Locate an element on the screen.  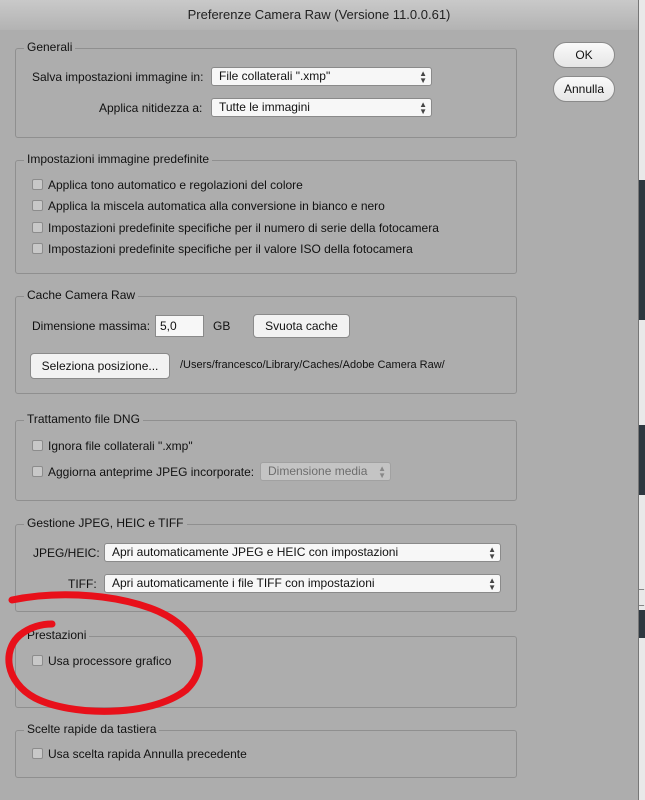
dng-group-title: Trattamento file DNG is located at coordinates (83, 419).